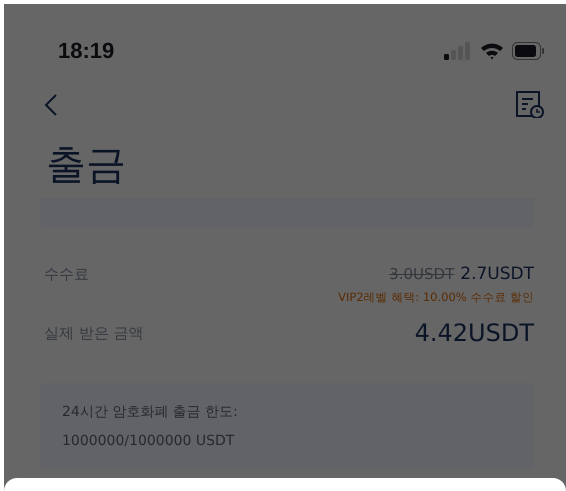  Describe the element at coordinates (530, 105) in the screenshot. I see `history-button` at that location.